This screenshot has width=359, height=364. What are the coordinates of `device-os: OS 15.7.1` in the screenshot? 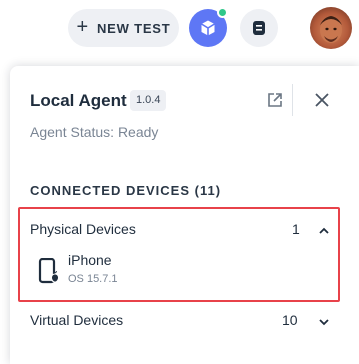 It's located at (93, 279).